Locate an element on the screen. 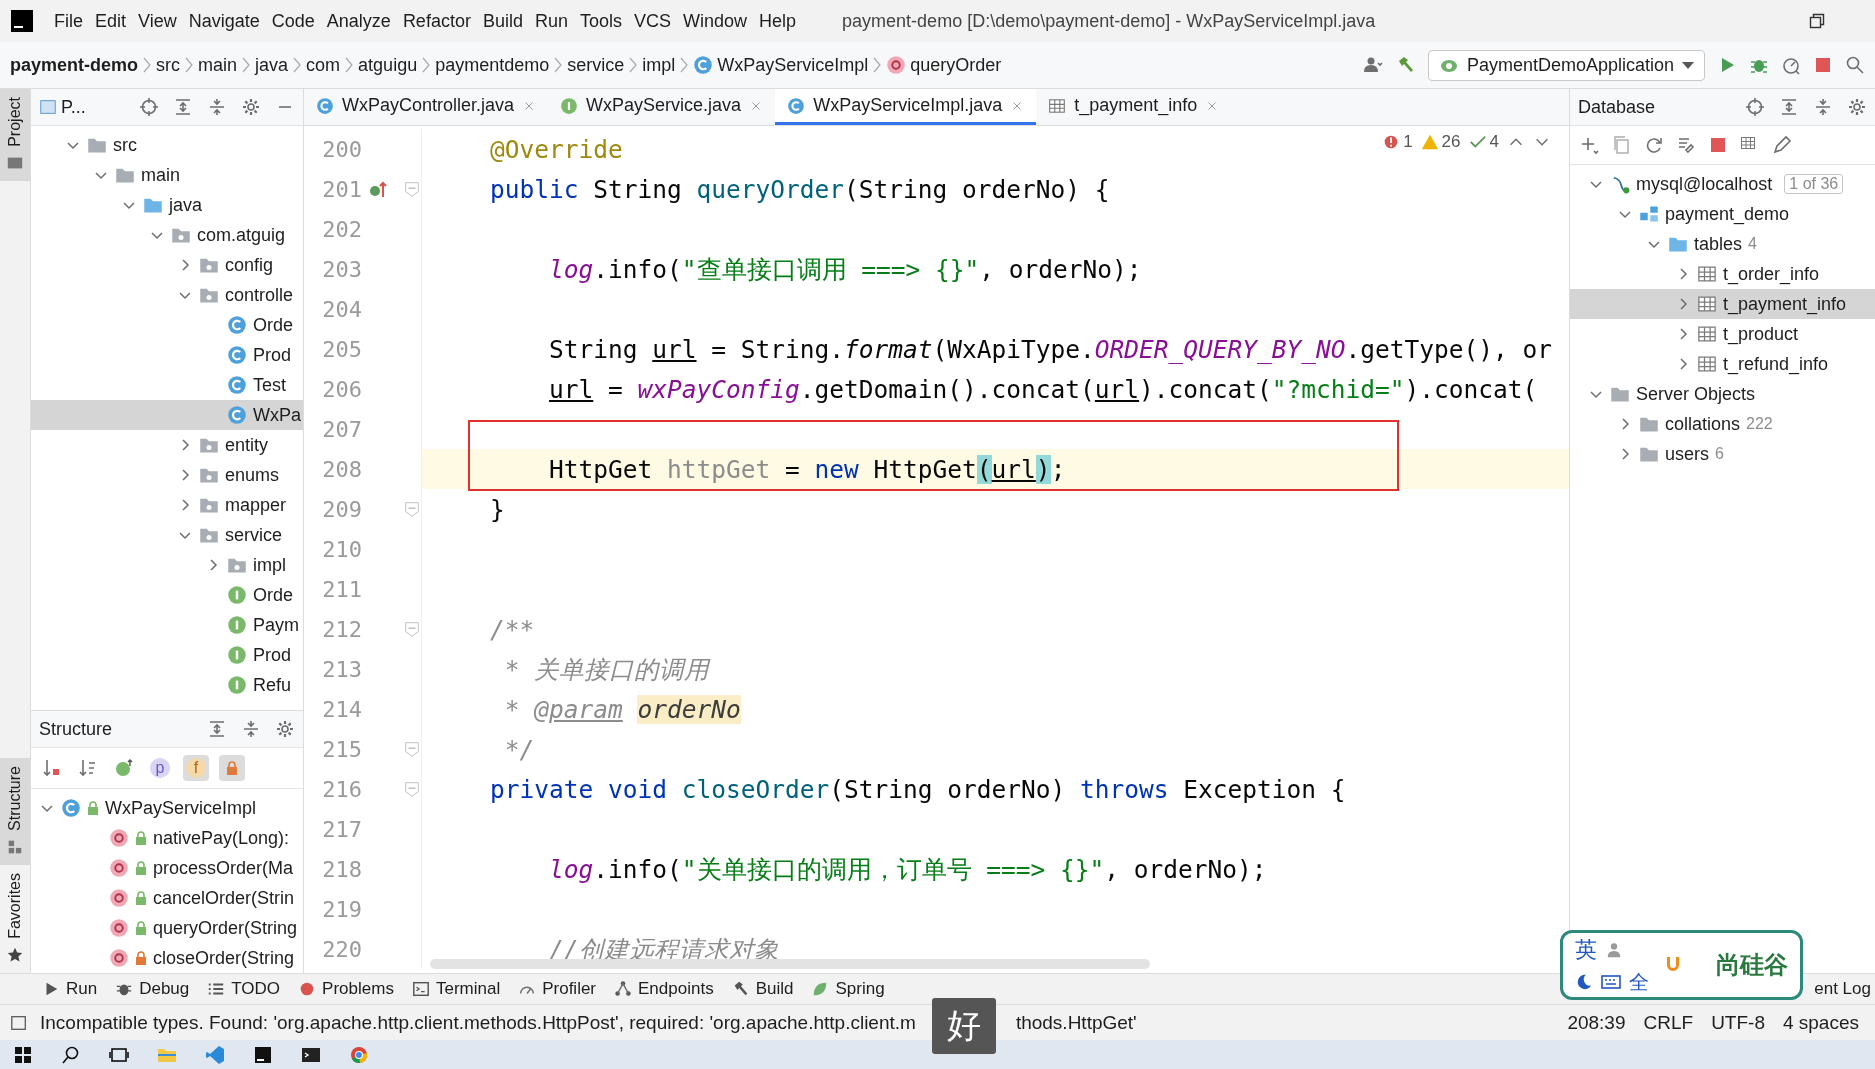  file-encoding: UTF-8 is located at coordinates (1738, 1022).